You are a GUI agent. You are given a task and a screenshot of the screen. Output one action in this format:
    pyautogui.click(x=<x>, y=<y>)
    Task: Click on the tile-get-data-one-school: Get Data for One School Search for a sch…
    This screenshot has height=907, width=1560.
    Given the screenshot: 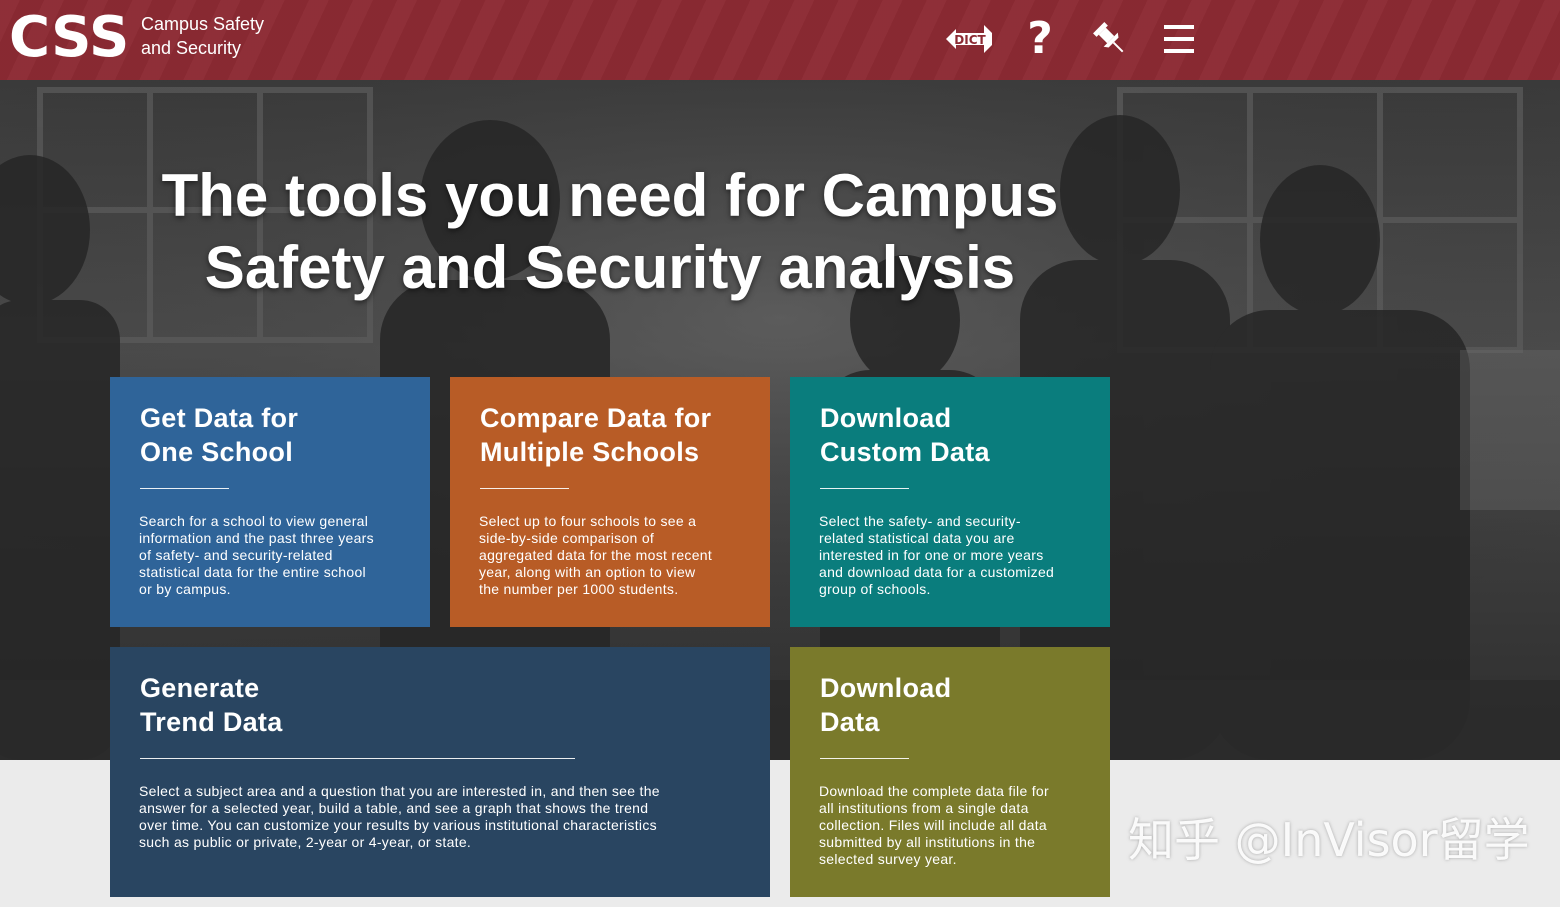 What is the action you would take?
    pyautogui.click(x=270, y=502)
    